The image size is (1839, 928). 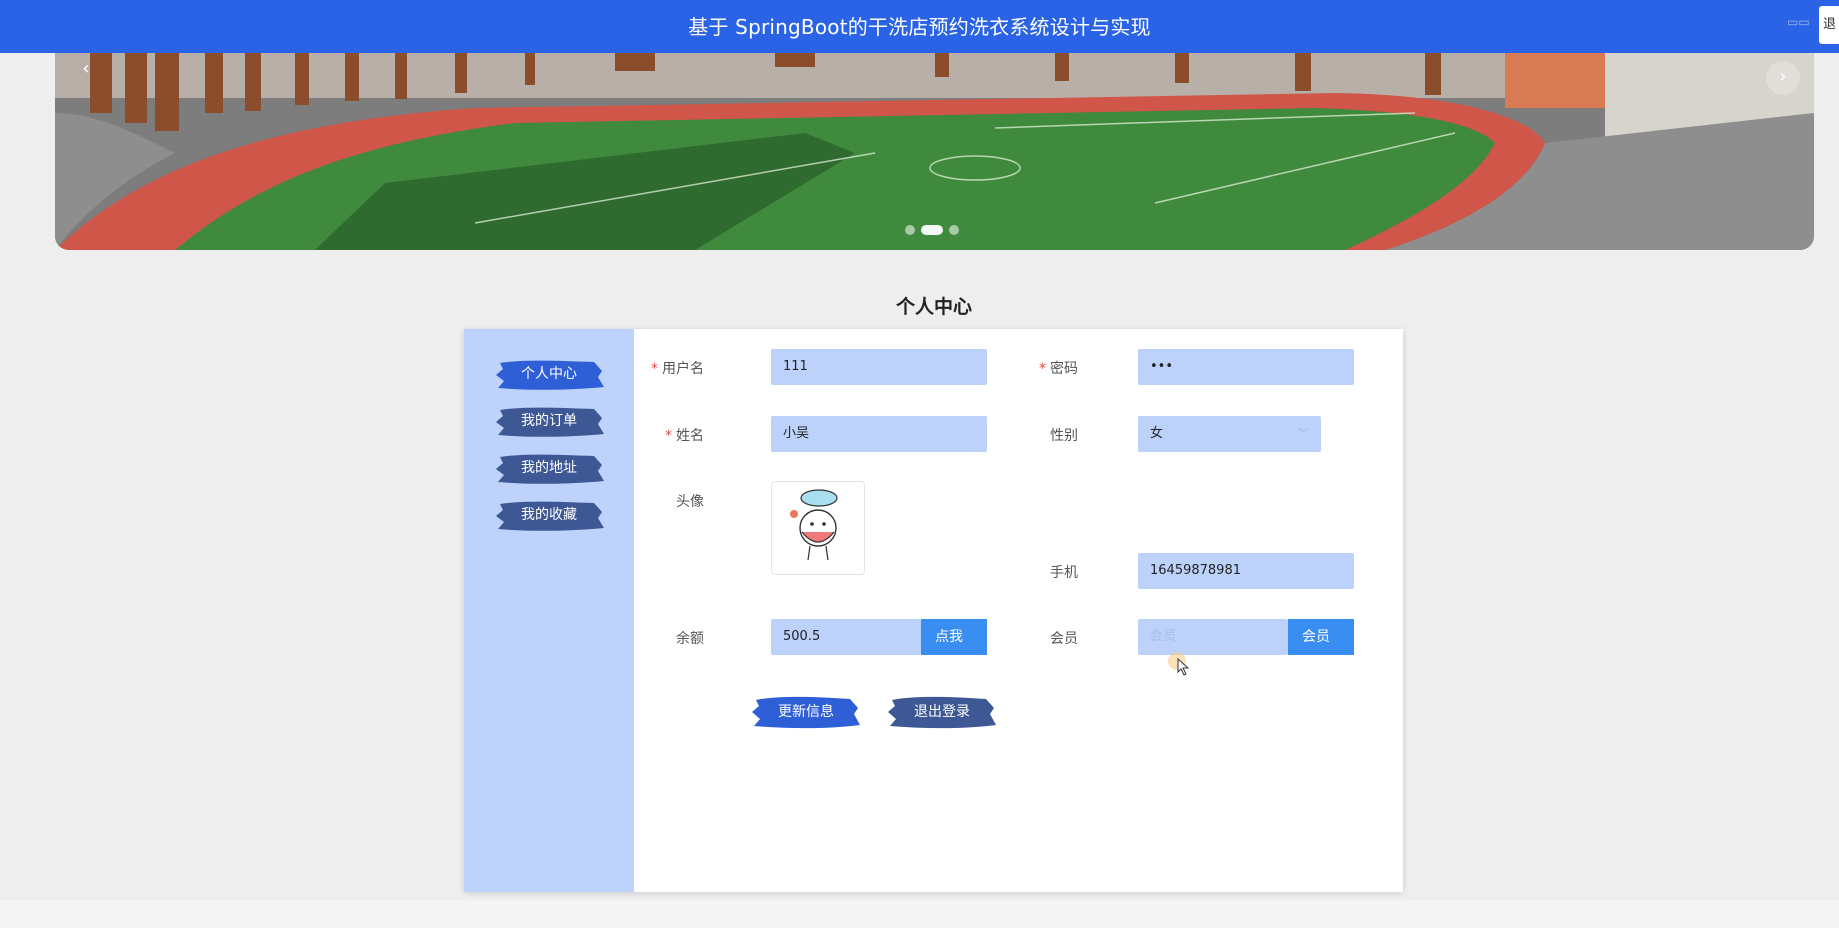 What do you see at coordinates (954, 637) in the screenshot?
I see `recharge-button: 点我` at bounding box center [954, 637].